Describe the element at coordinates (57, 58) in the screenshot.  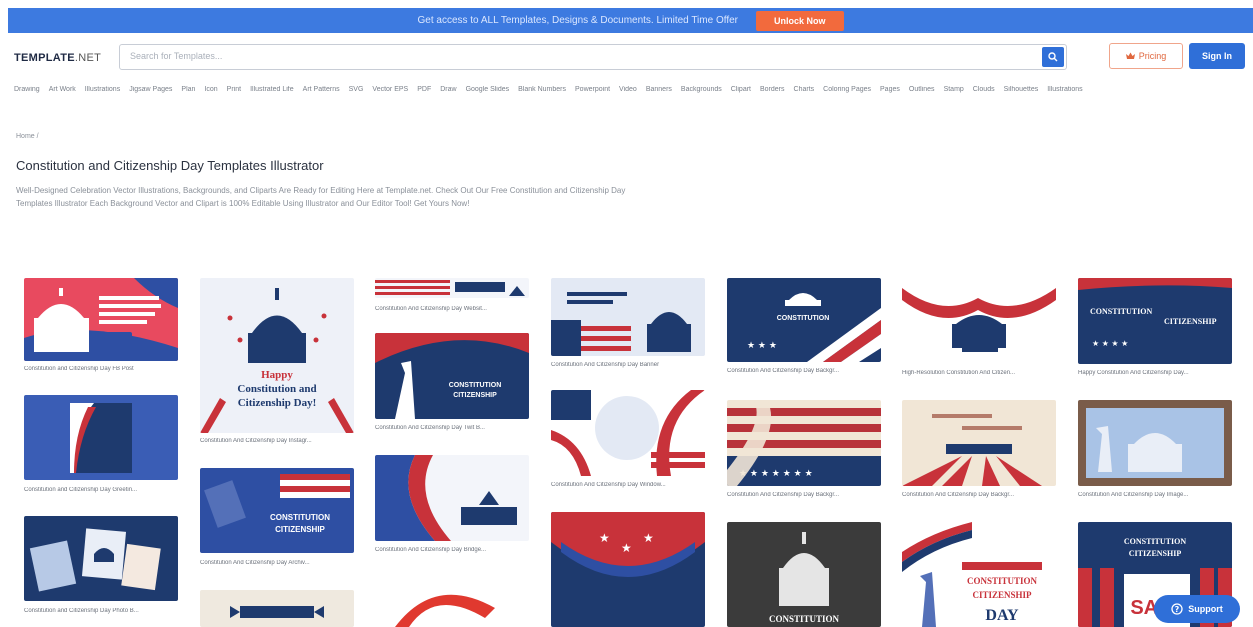
I see `site-logo: TEMPLATE.NET` at that location.